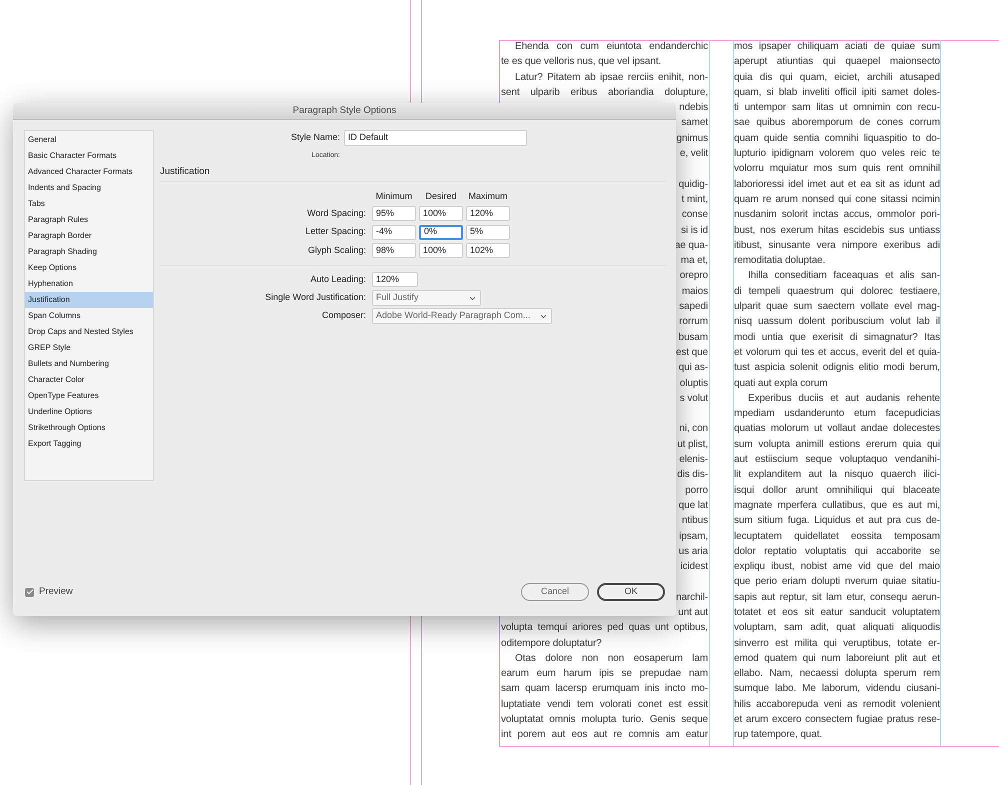 The image size is (999, 785). What do you see at coordinates (693, 108) in the screenshot?
I see `text-line: ndebis` at bounding box center [693, 108].